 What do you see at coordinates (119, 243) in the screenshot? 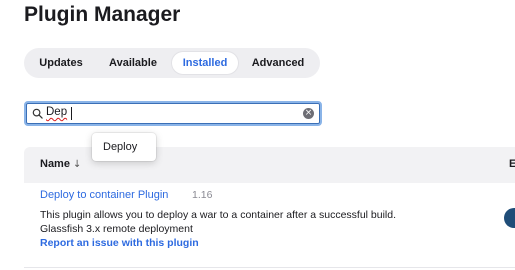
I see `report-issue-link: Report an issue with this plugin` at bounding box center [119, 243].